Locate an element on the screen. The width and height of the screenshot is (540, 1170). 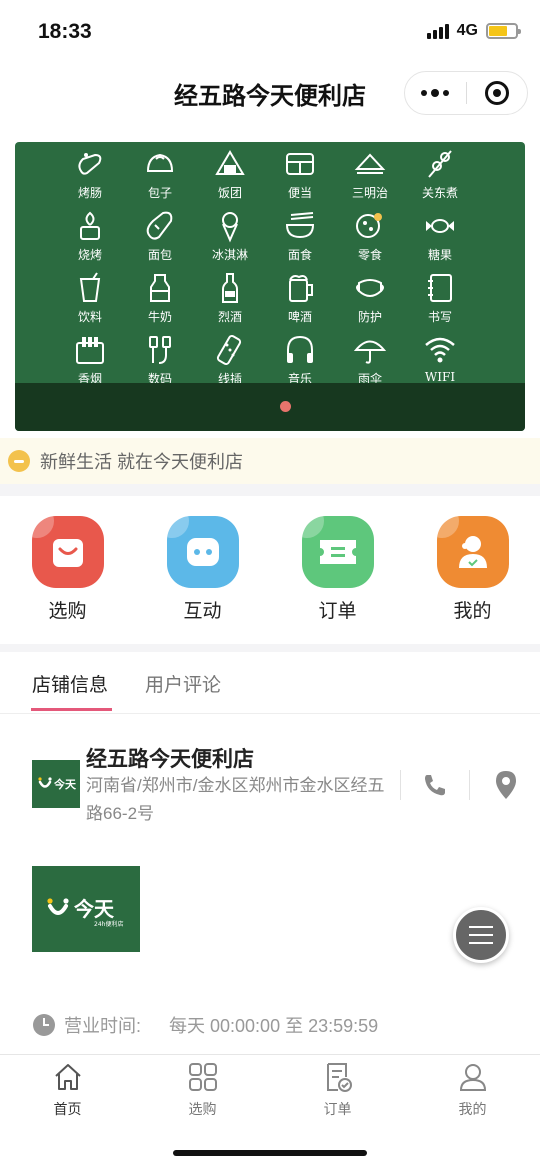
category-liquor: 烈酒 is located at coordinates (230, 299).